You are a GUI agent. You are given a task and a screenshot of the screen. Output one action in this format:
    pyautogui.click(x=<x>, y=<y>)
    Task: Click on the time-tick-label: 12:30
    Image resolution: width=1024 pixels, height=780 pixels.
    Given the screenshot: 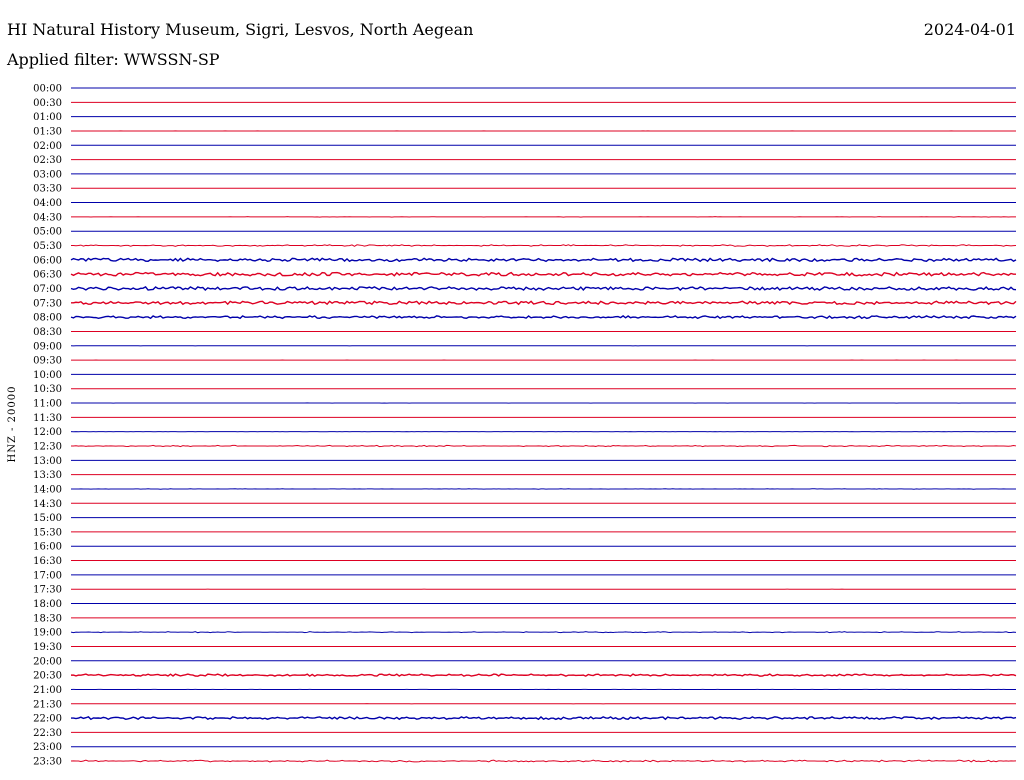 What is the action you would take?
    pyautogui.click(x=47, y=447)
    